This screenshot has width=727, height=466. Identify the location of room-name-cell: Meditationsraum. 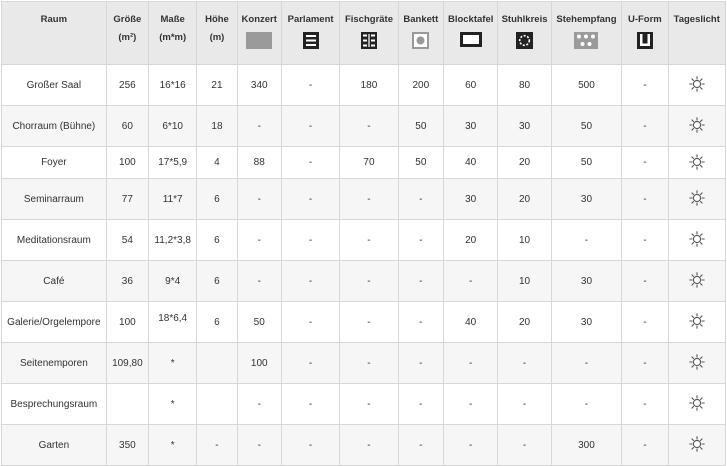
(54, 240).